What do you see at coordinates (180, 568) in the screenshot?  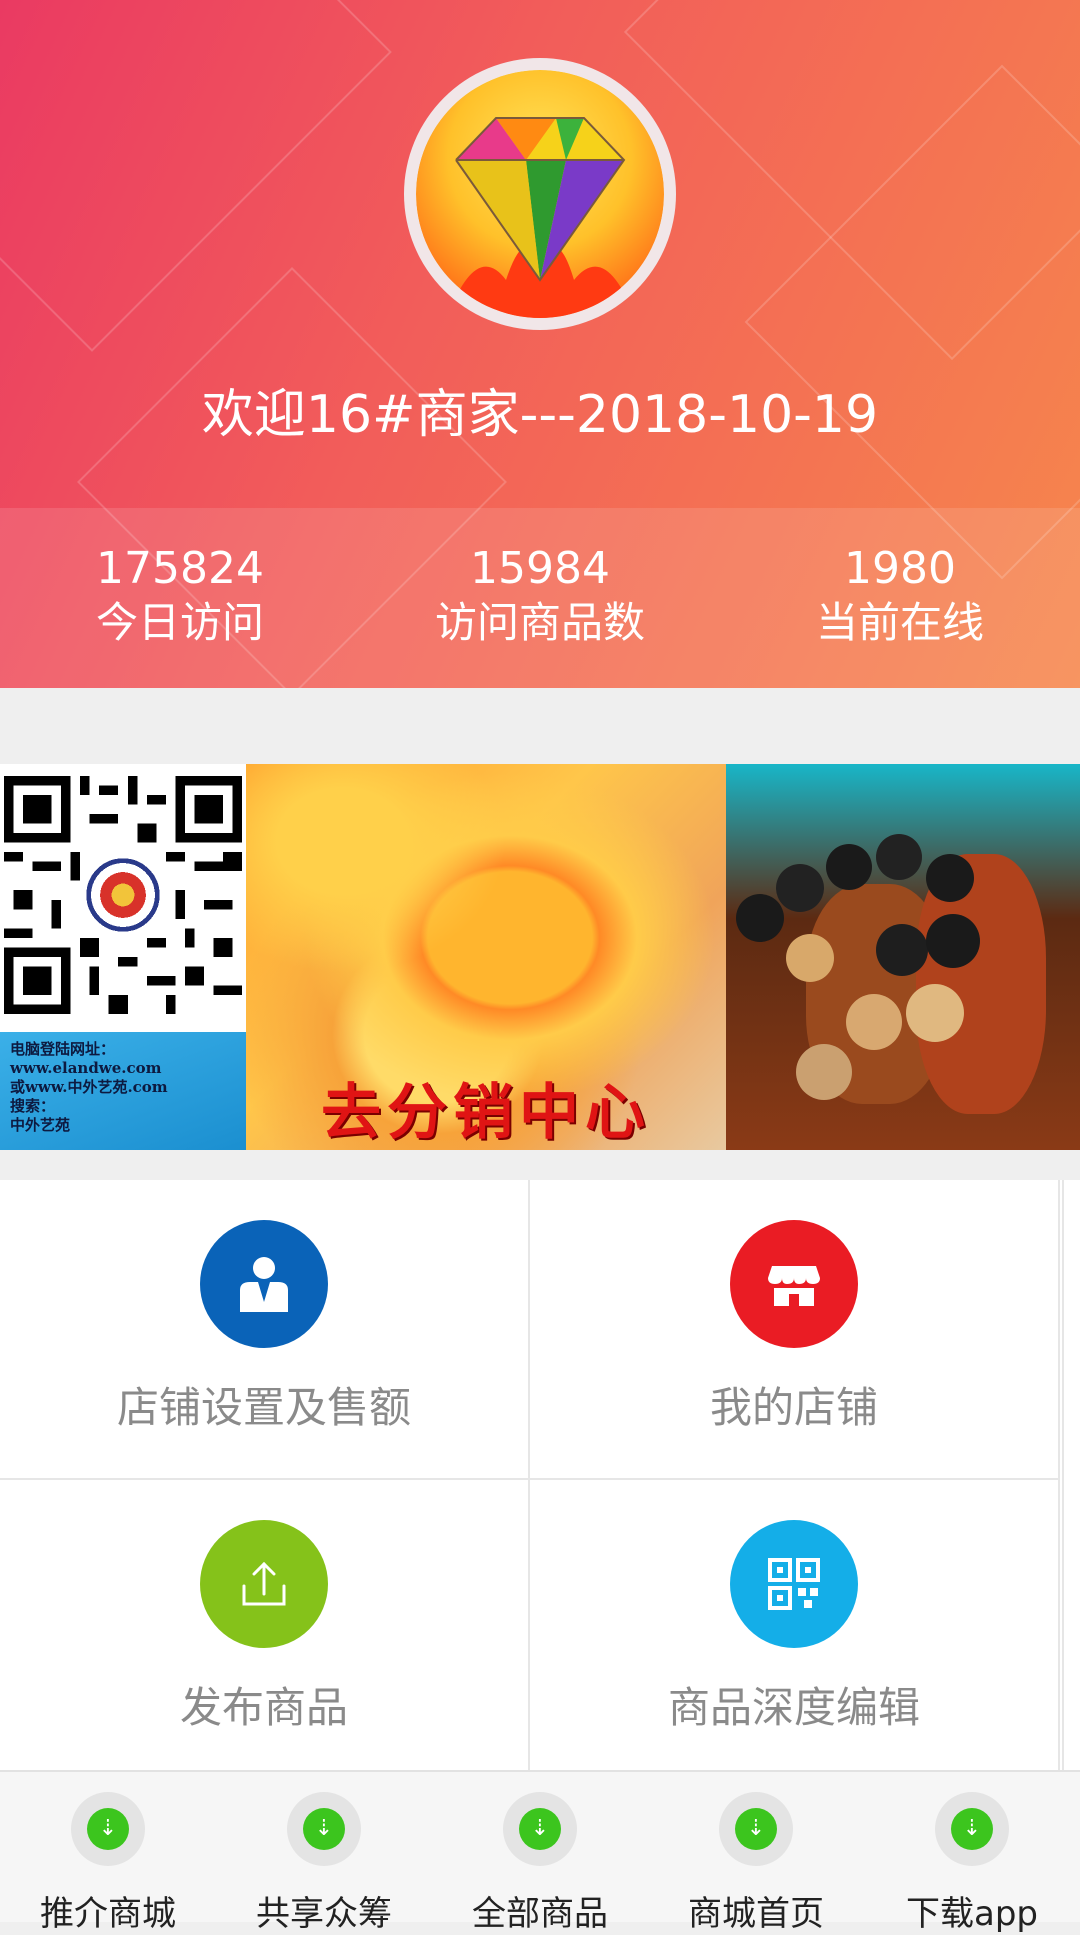 I see `stat-value: 175824` at bounding box center [180, 568].